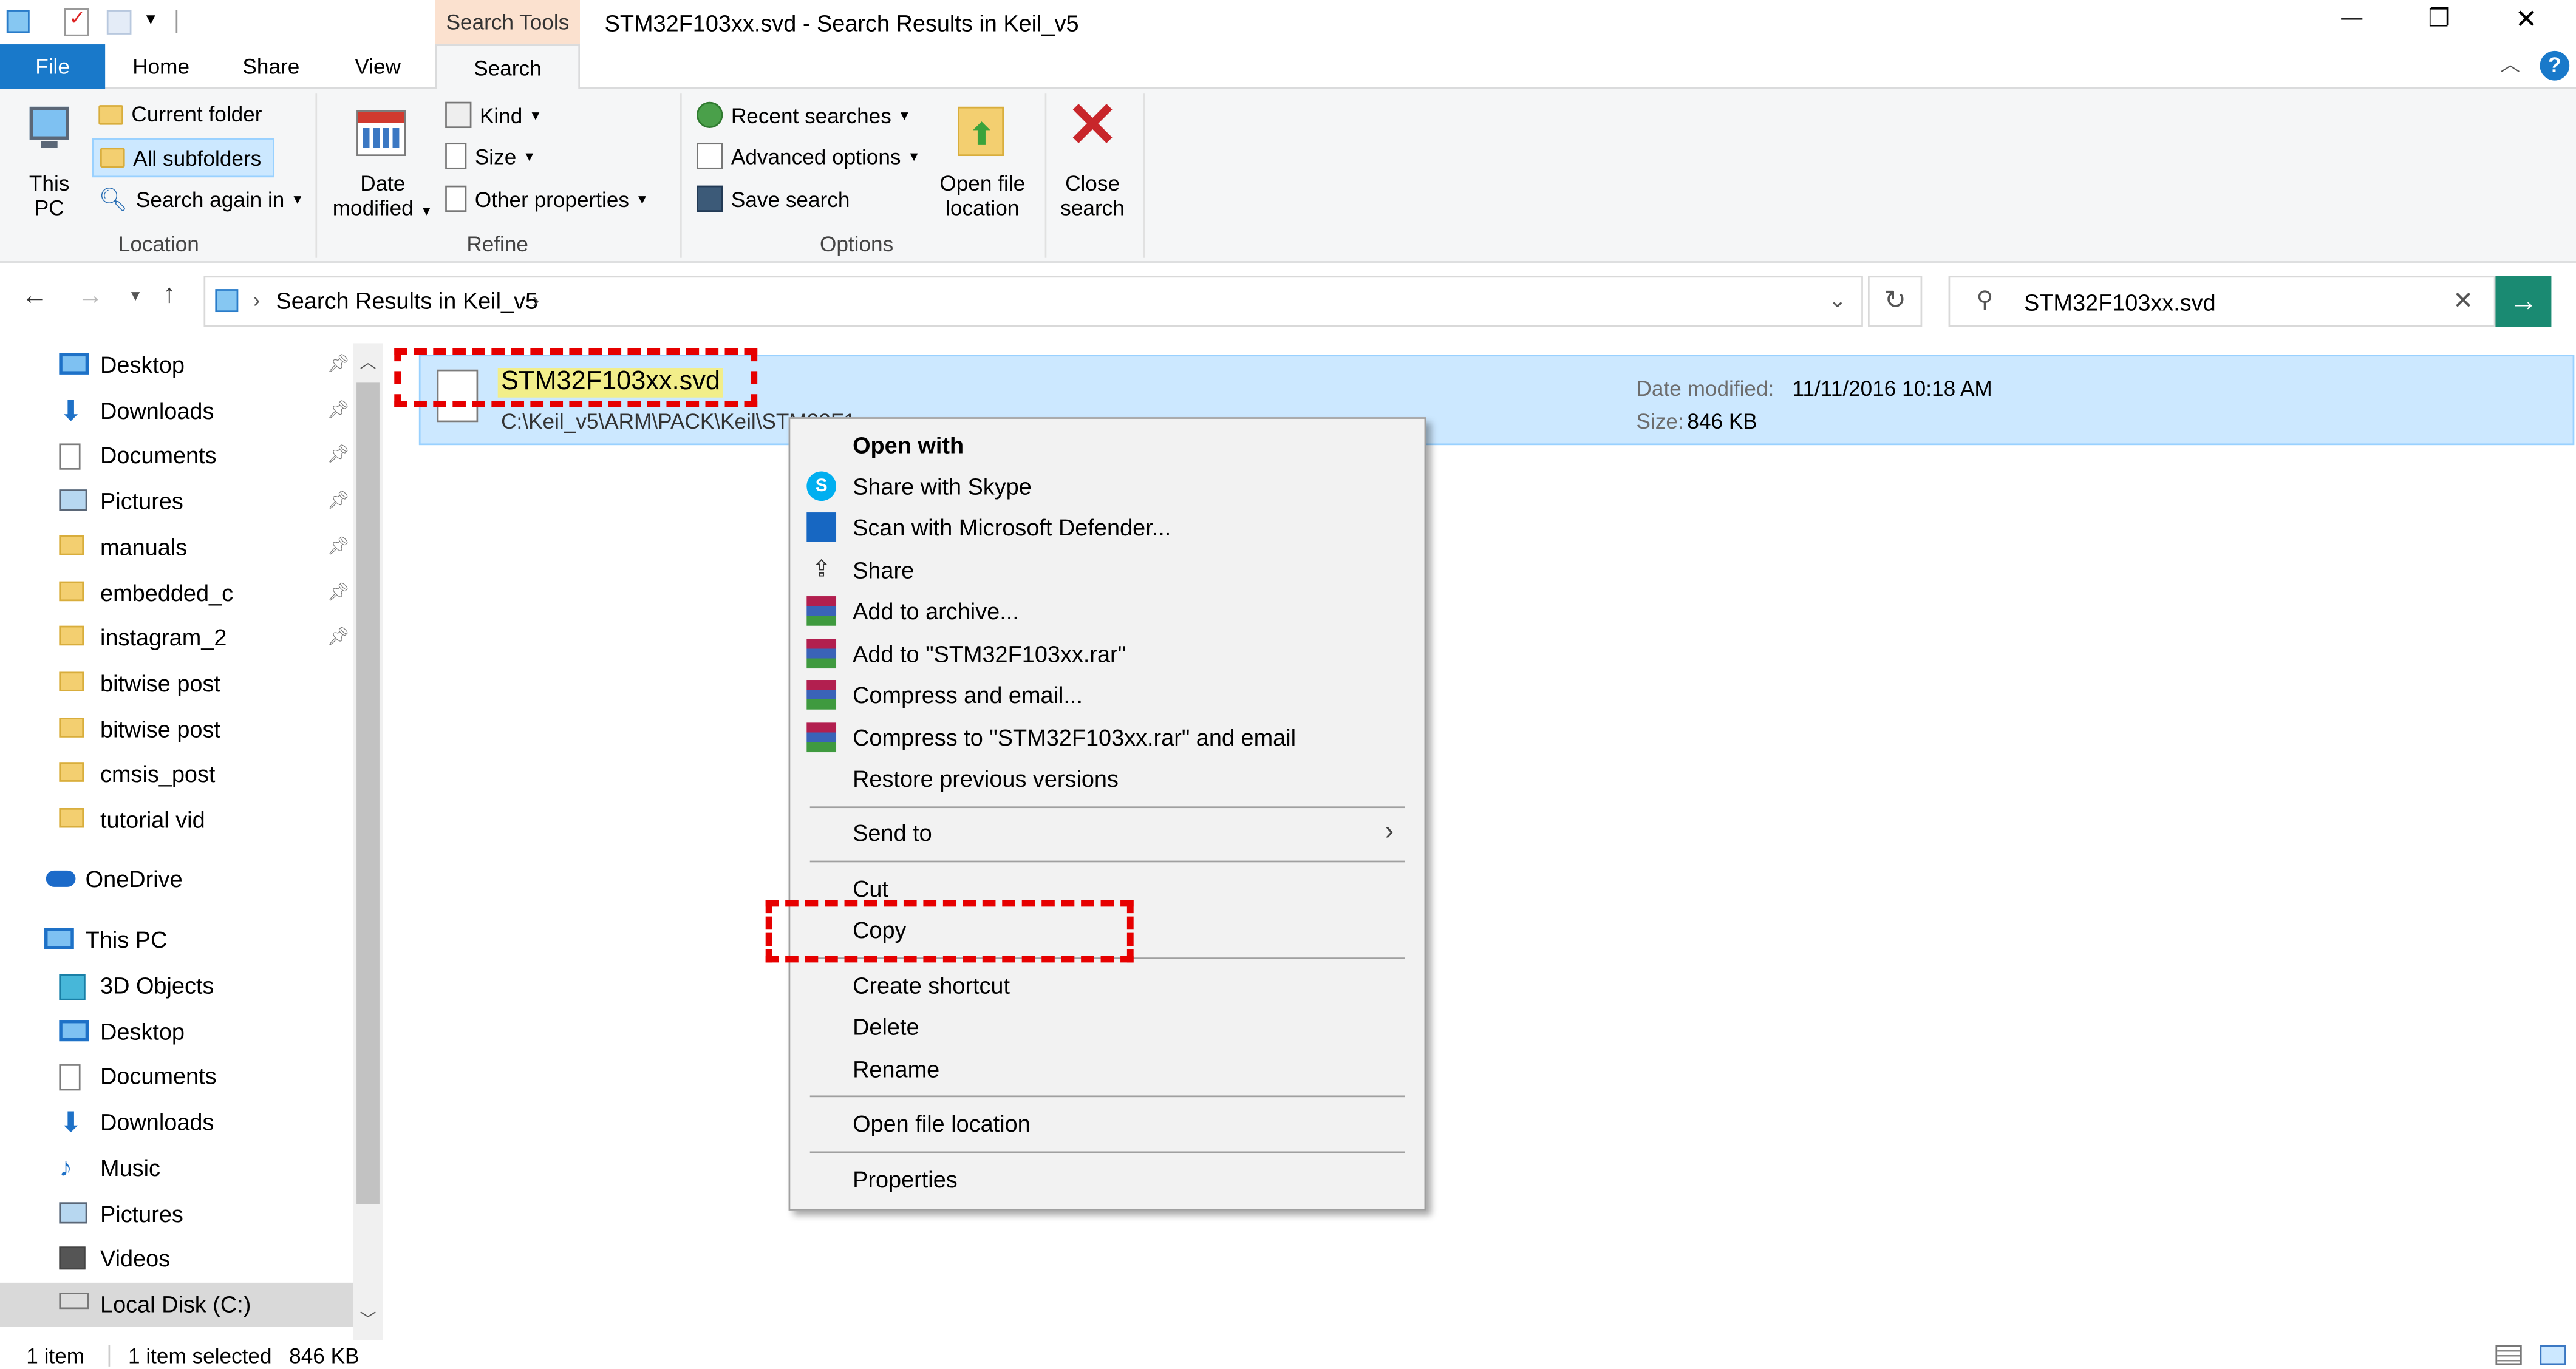  What do you see at coordinates (2508, 1355) in the screenshot?
I see `details-view-icon` at bounding box center [2508, 1355].